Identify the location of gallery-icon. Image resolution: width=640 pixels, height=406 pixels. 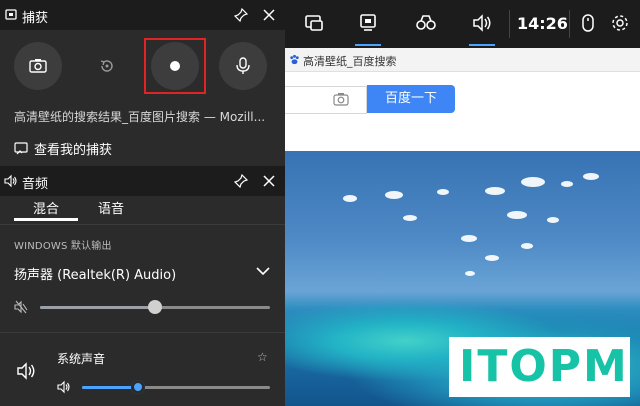
(21, 148).